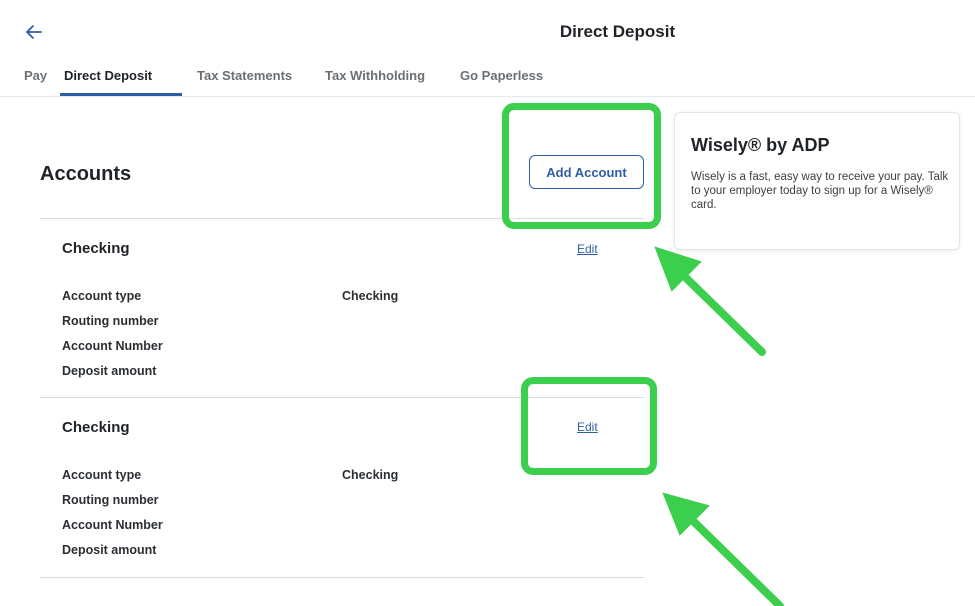  I want to click on tab-tax-statements: Tax Statements, so click(244, 75).